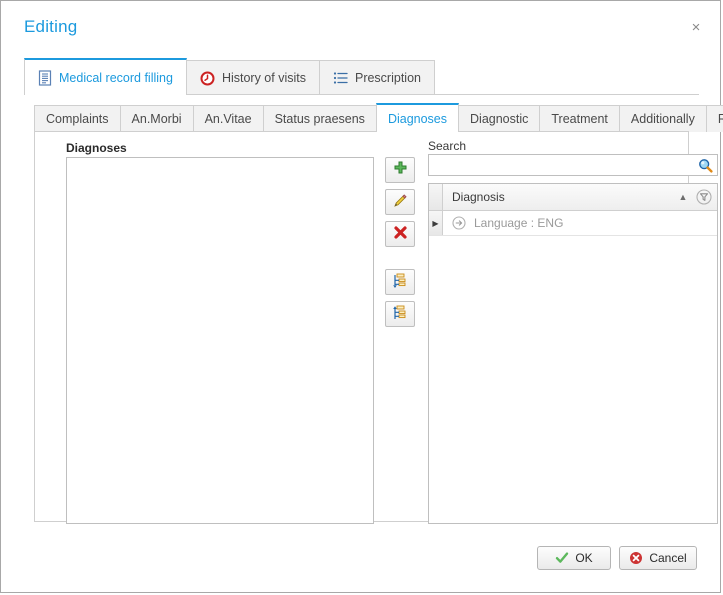 Image resolution: width=723 pixels, height=595 pixels. What do you see at coordinates (562, 165) in the screenshot?
I see `search-input` at bounding box center [562, 165].